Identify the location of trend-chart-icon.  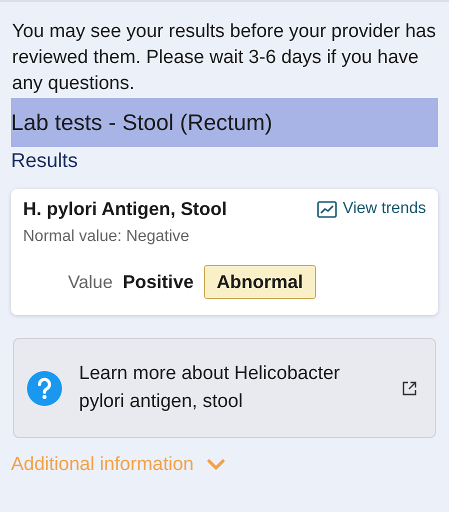
(326, 209).